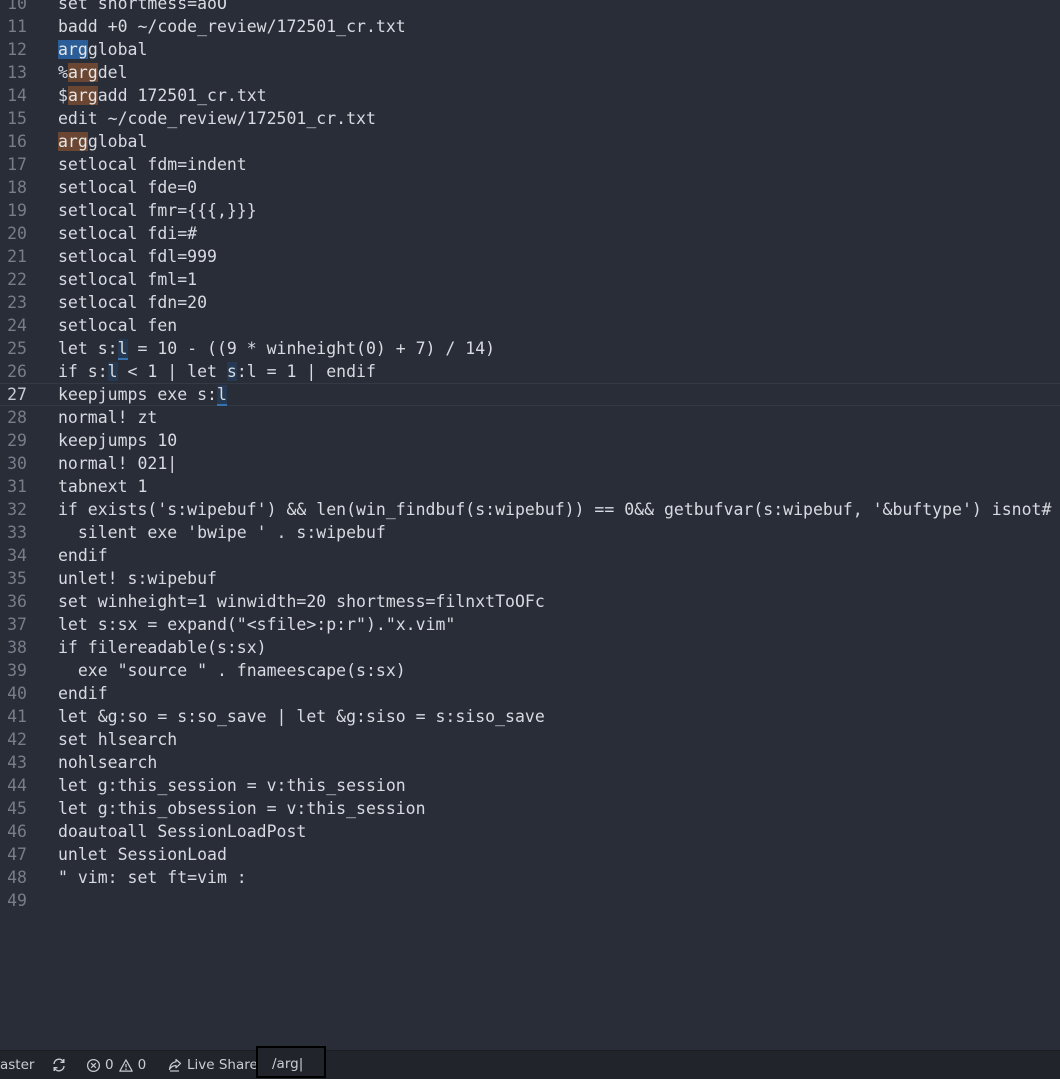 The width and height of the screenshot is (1060, 1079). I want to click on branch-name: aster, so click(17, 1065).